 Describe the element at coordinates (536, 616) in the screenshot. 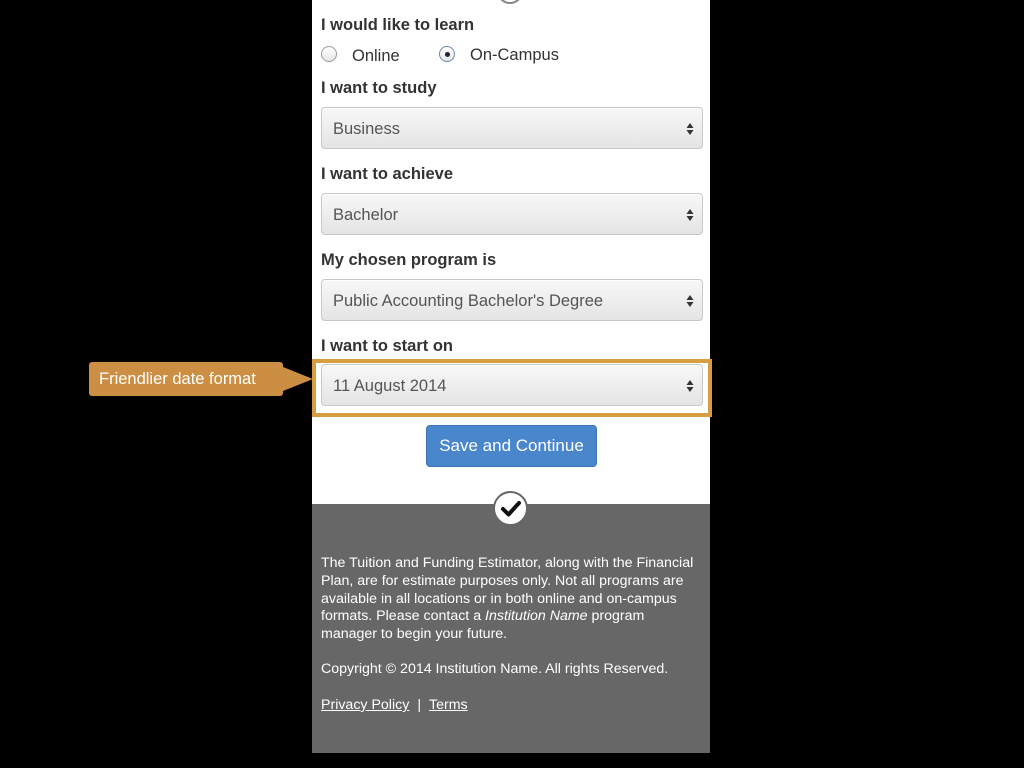

I see `disclaimer-institution-name: Institution Name` at that location.